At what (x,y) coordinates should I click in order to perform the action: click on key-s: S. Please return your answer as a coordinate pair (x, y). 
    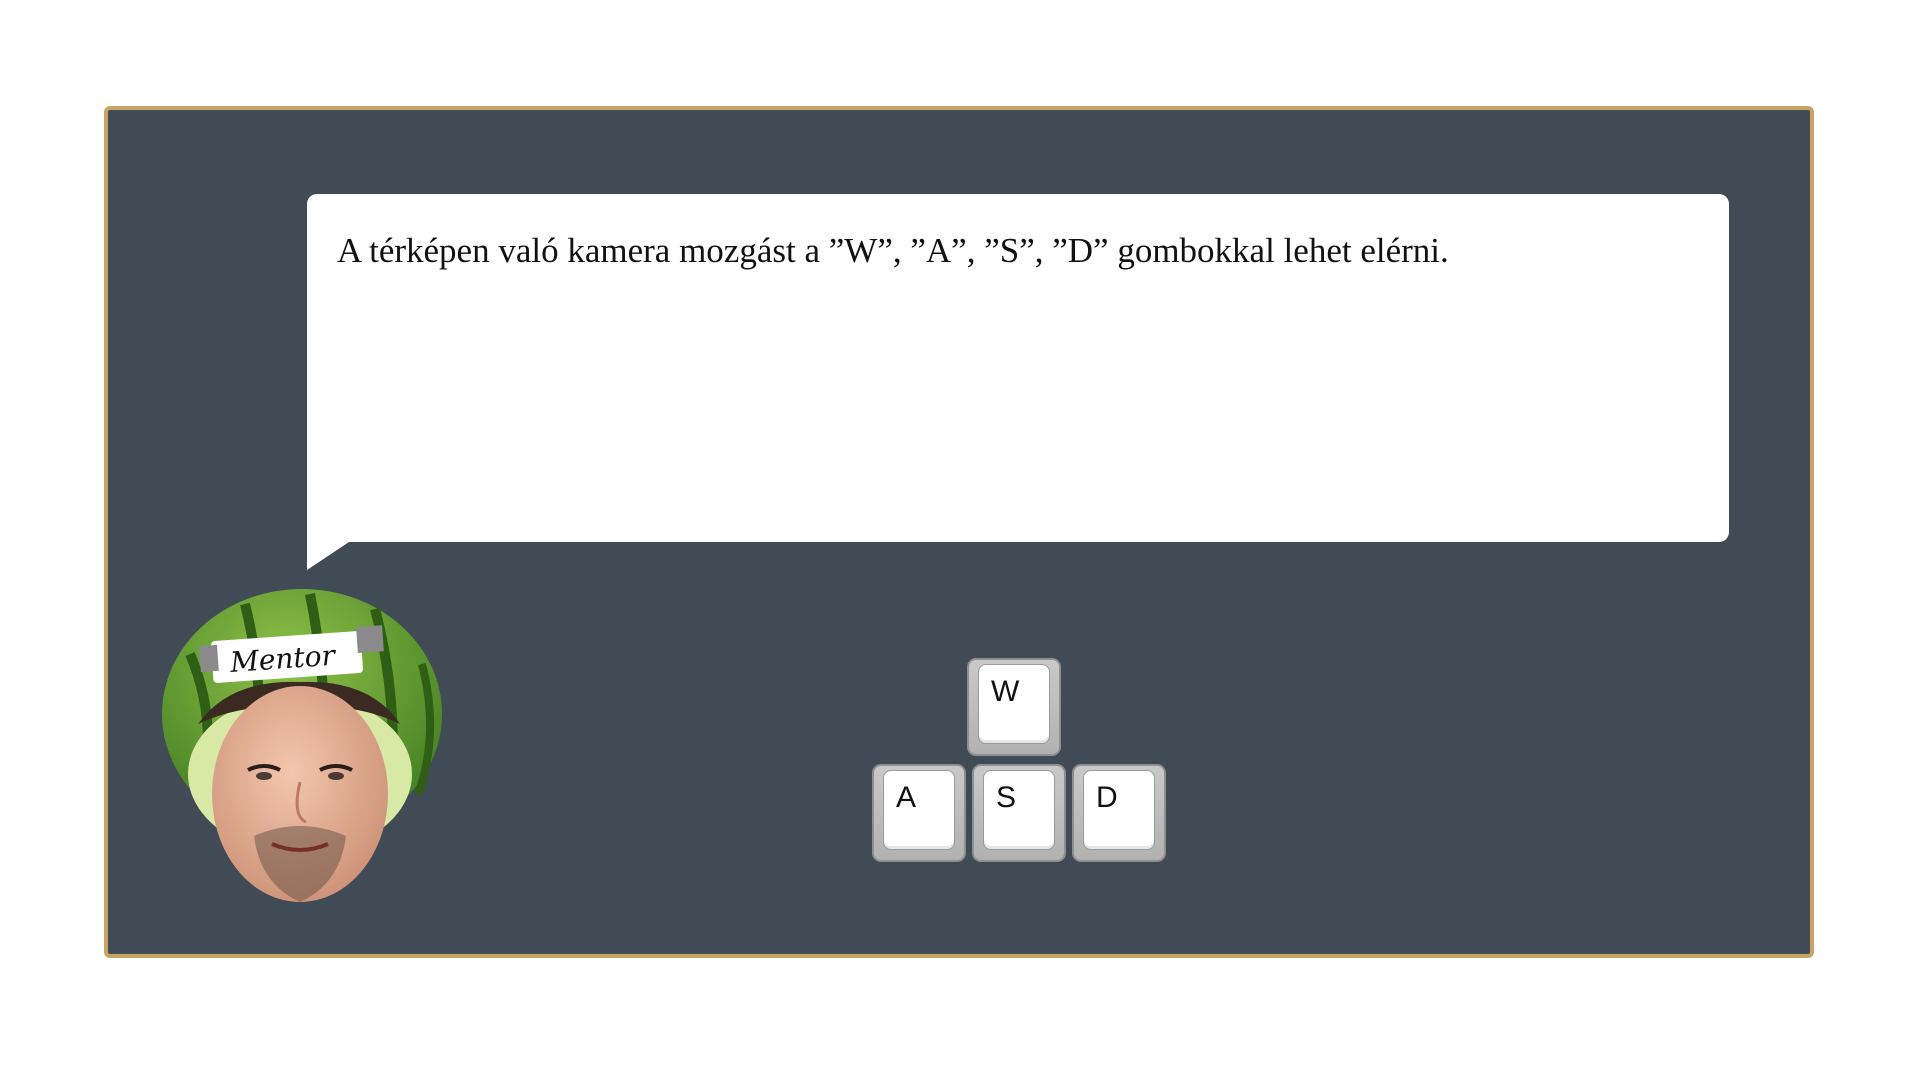
    Looking at the image, I should click on (1019, 813).